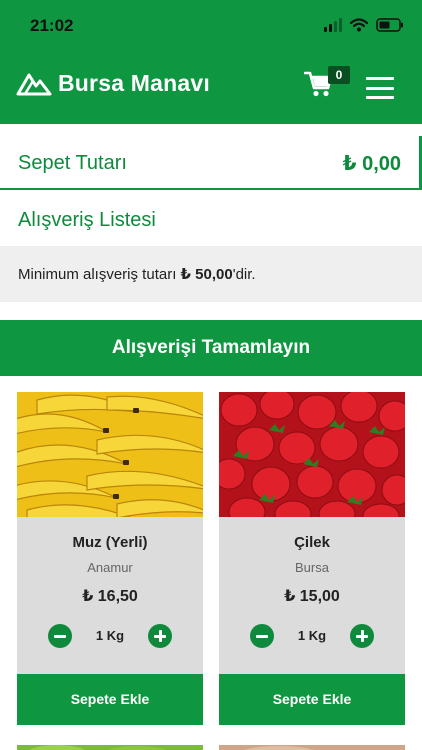 The width and height of the screenshot is (422, 750). I want to click on wifi-icon, so click(359, 25).